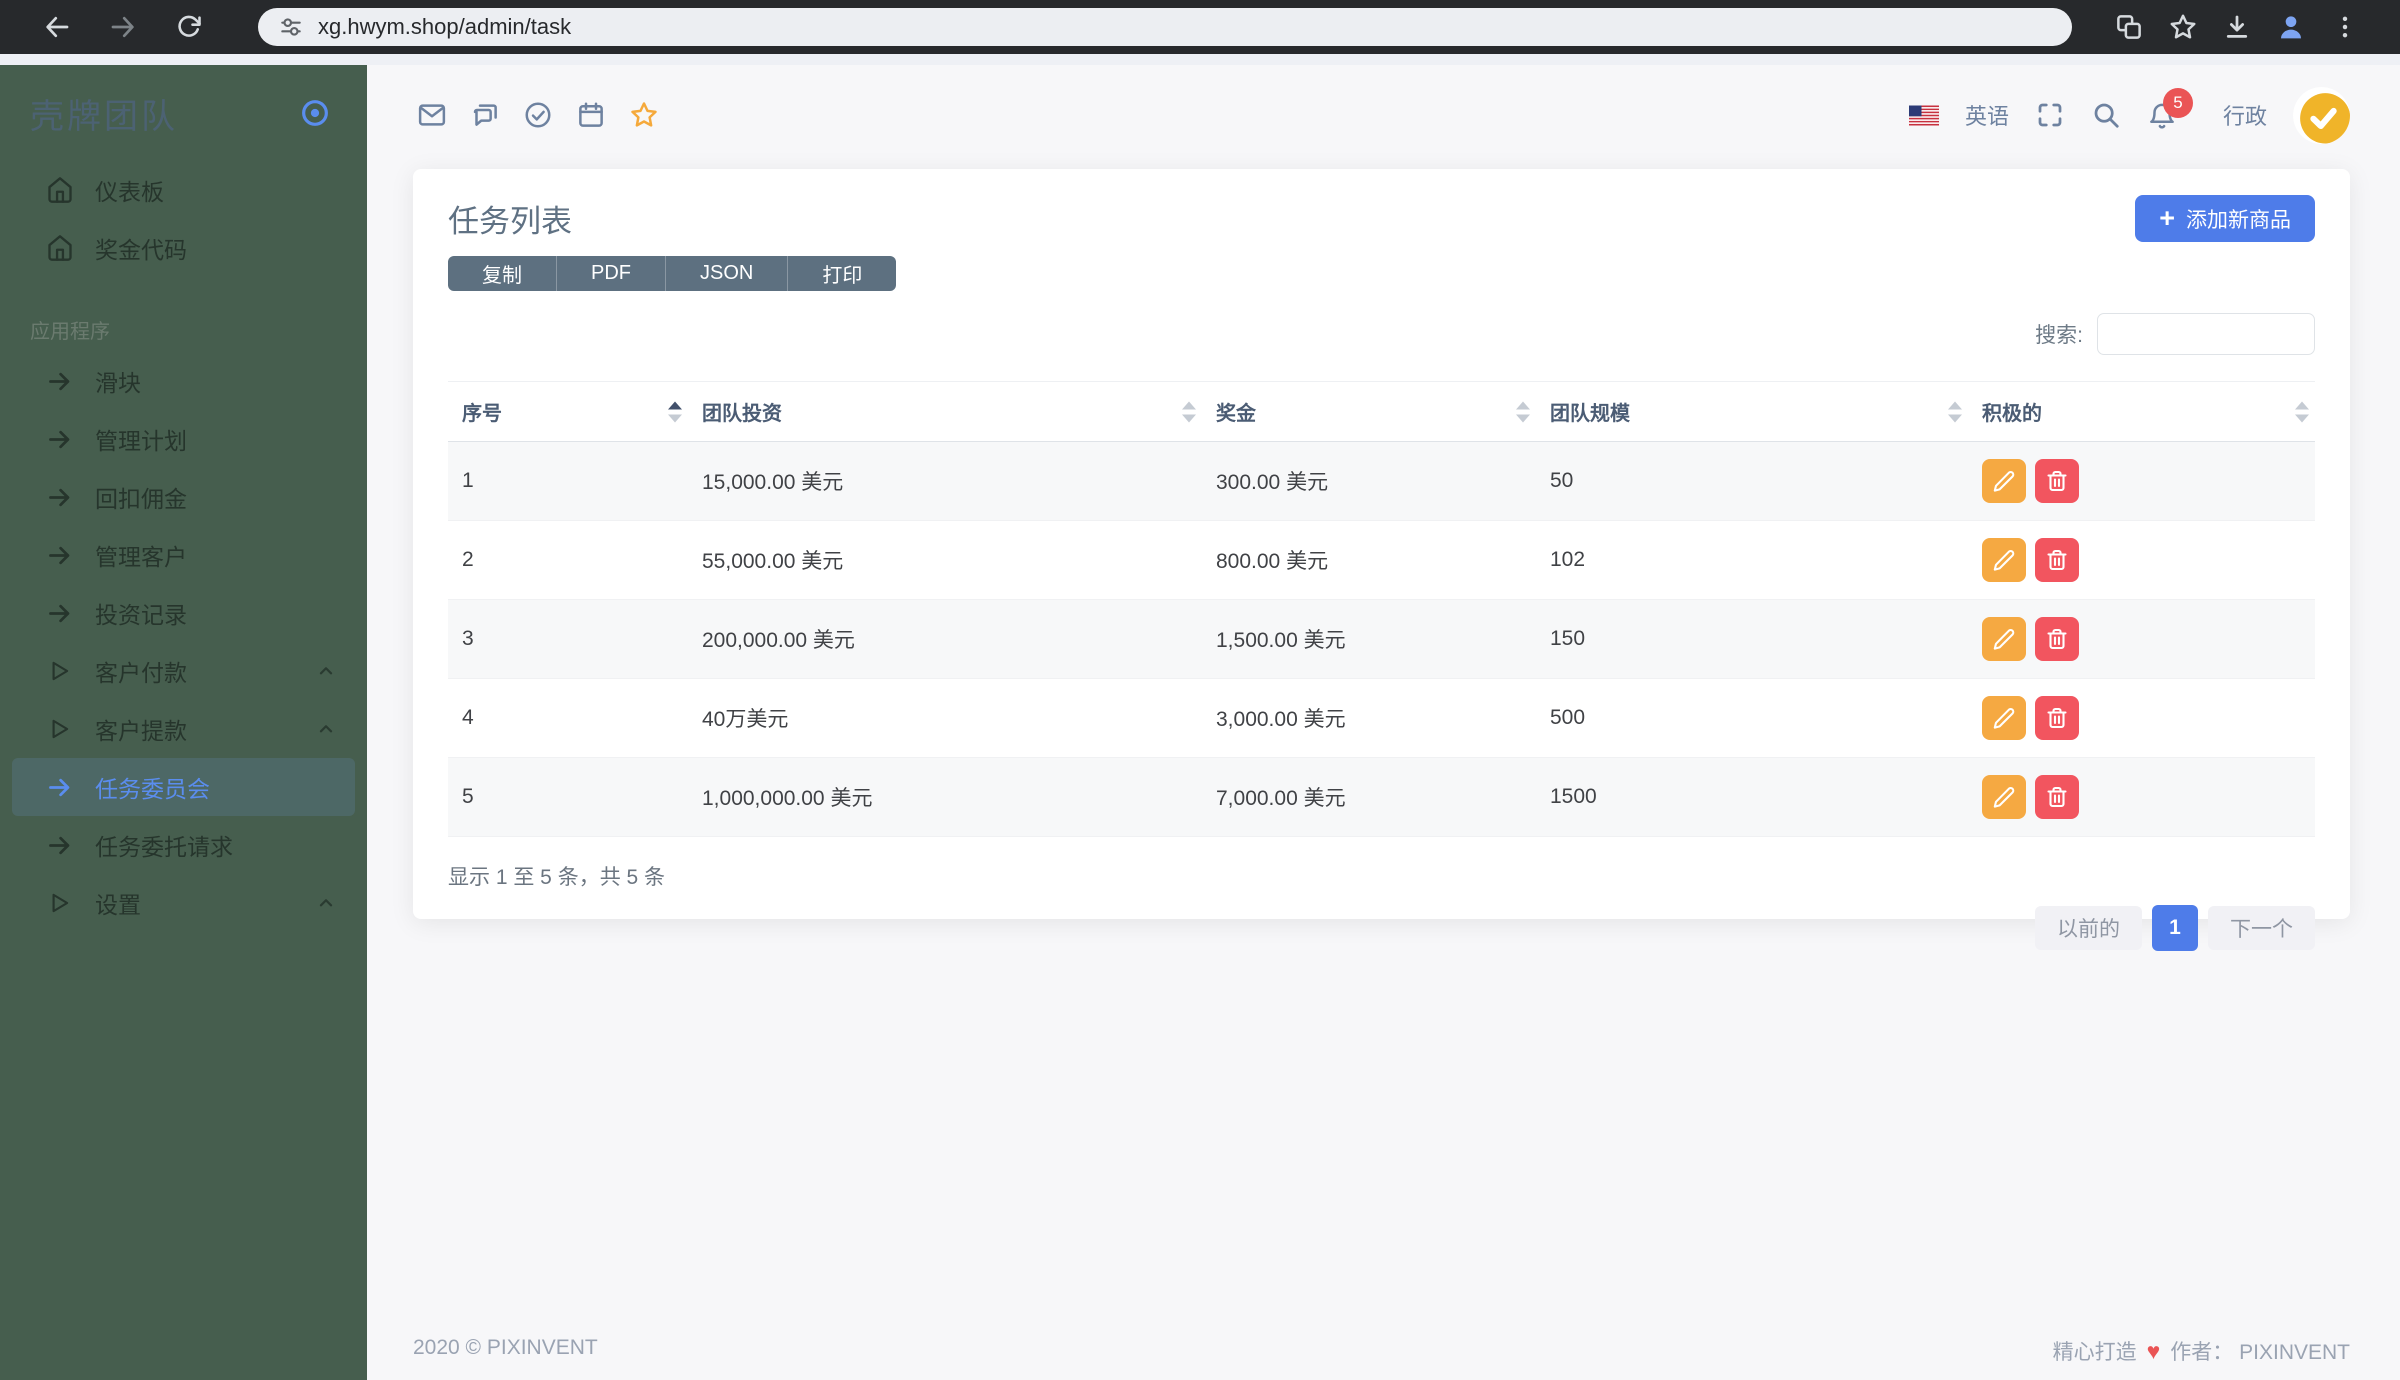 Image resolution: width=2400 pixels, height=1380 pixels. Describe the element at coordinates (2244, 116) in the screenshot. I see `user-role-label: 行政` at that location.